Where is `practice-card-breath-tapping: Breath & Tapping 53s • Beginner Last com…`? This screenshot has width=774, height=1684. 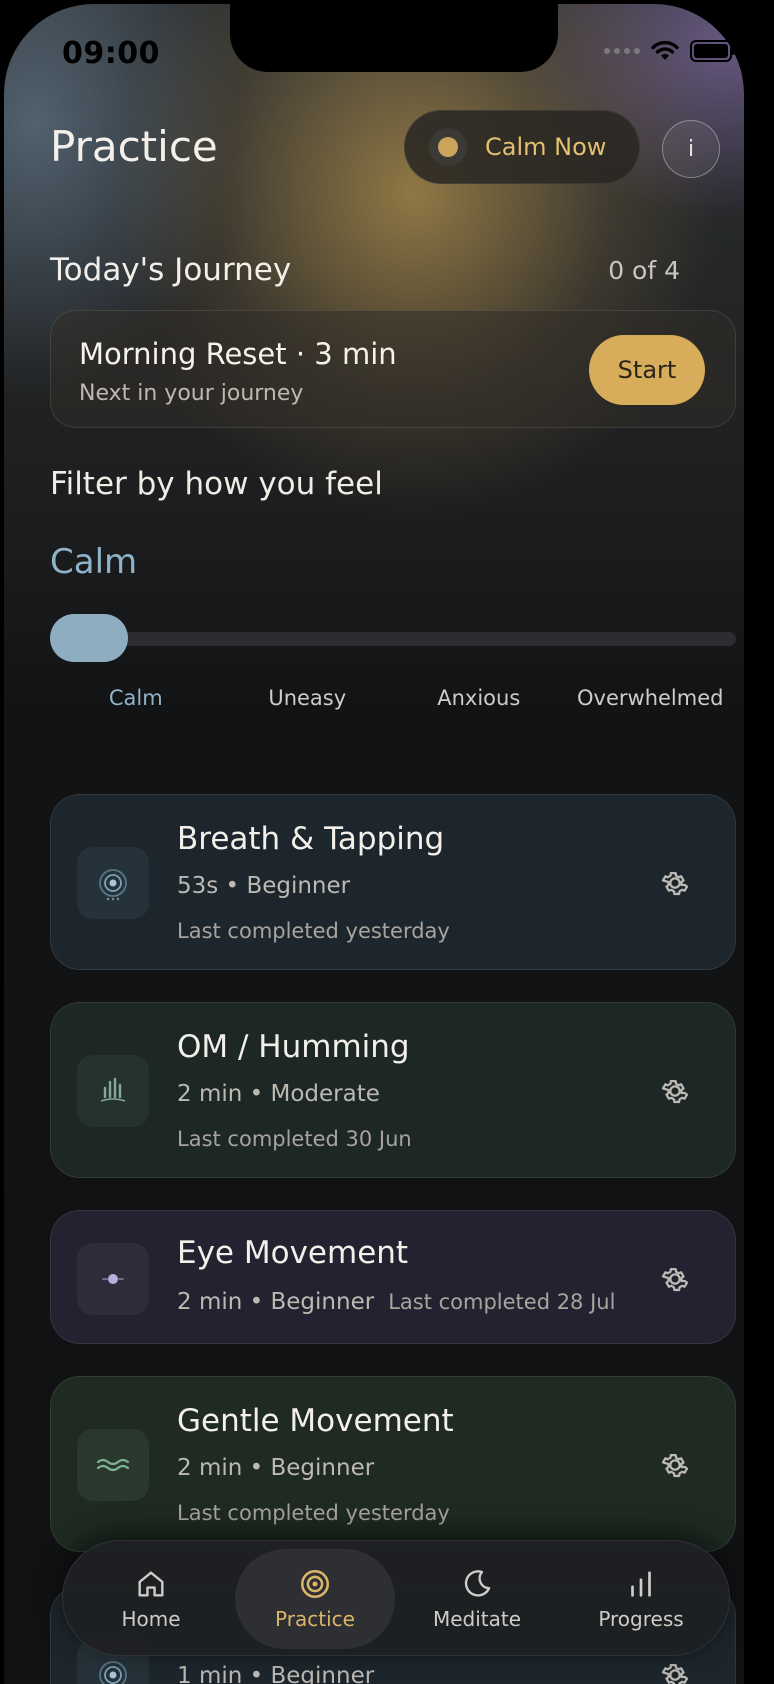
practice-card-breath-tapping: Breath & Tapping 53s • Beginner Last com… is located at coordinates (393, 882).